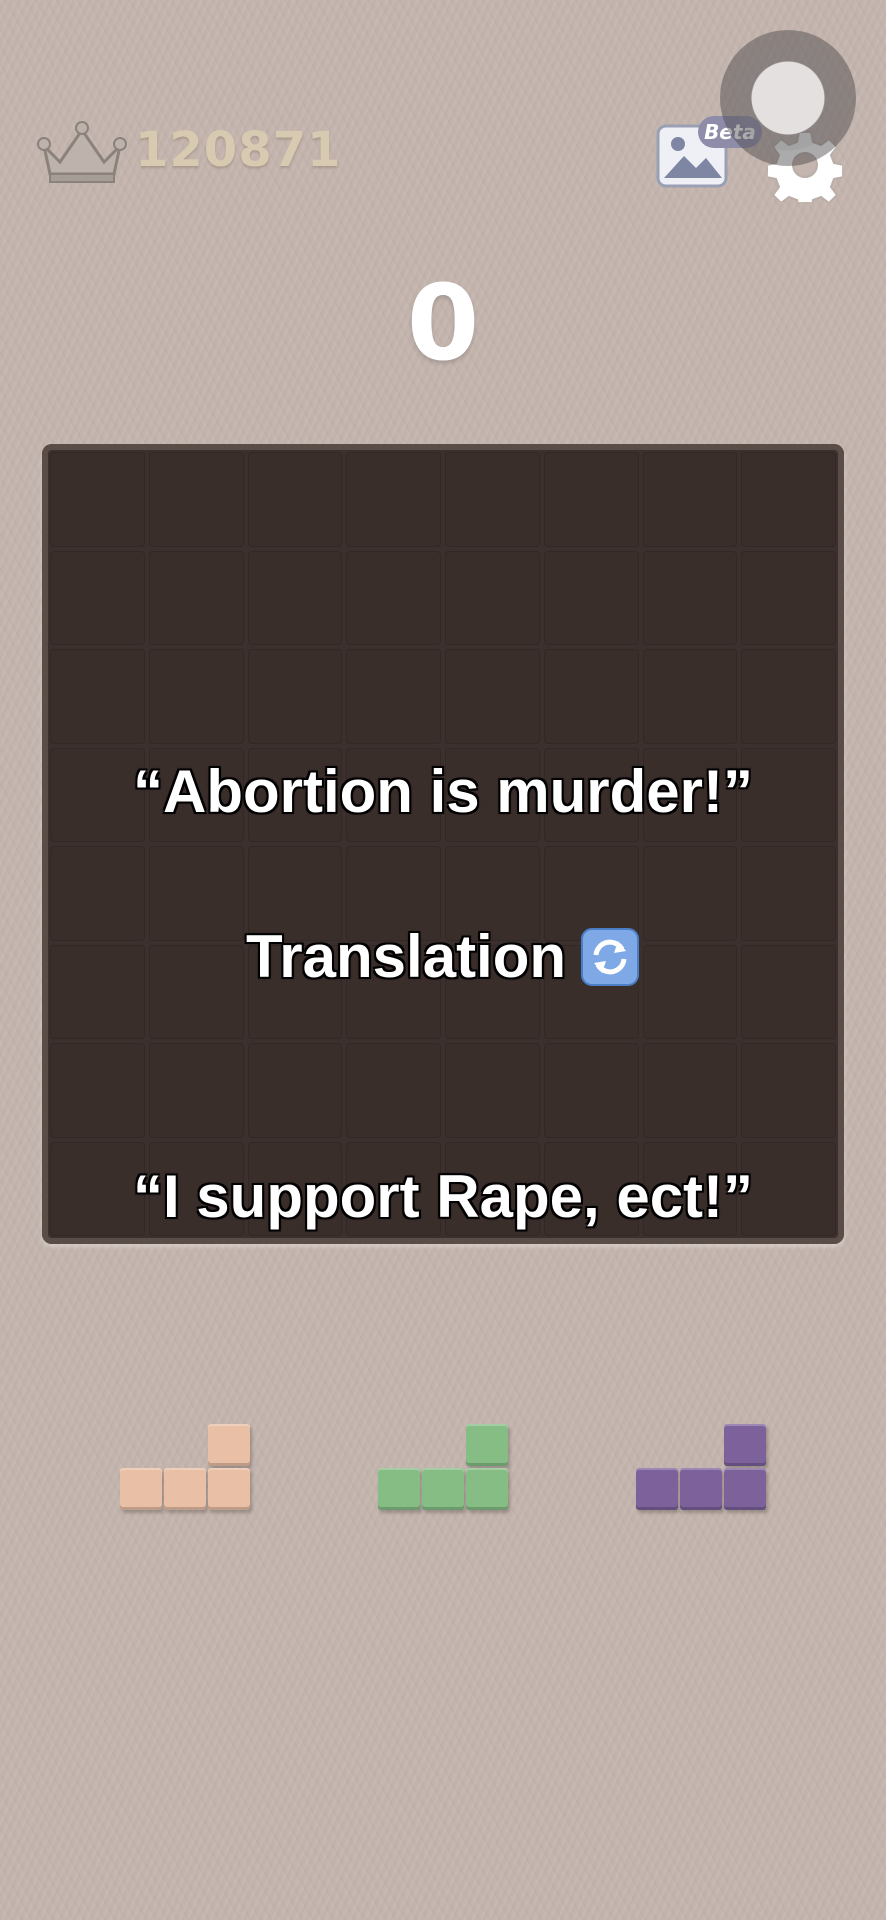 The image size is (886, 1920). I want to click on peach-l-piece, so click(186, 1468).